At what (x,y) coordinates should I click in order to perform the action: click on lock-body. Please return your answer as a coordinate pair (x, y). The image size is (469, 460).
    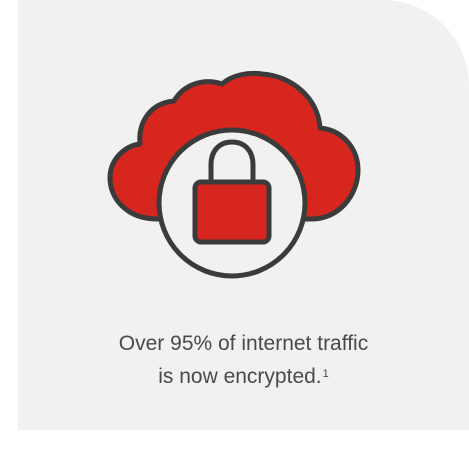
    Looking at the image, I should click on (232, 212).